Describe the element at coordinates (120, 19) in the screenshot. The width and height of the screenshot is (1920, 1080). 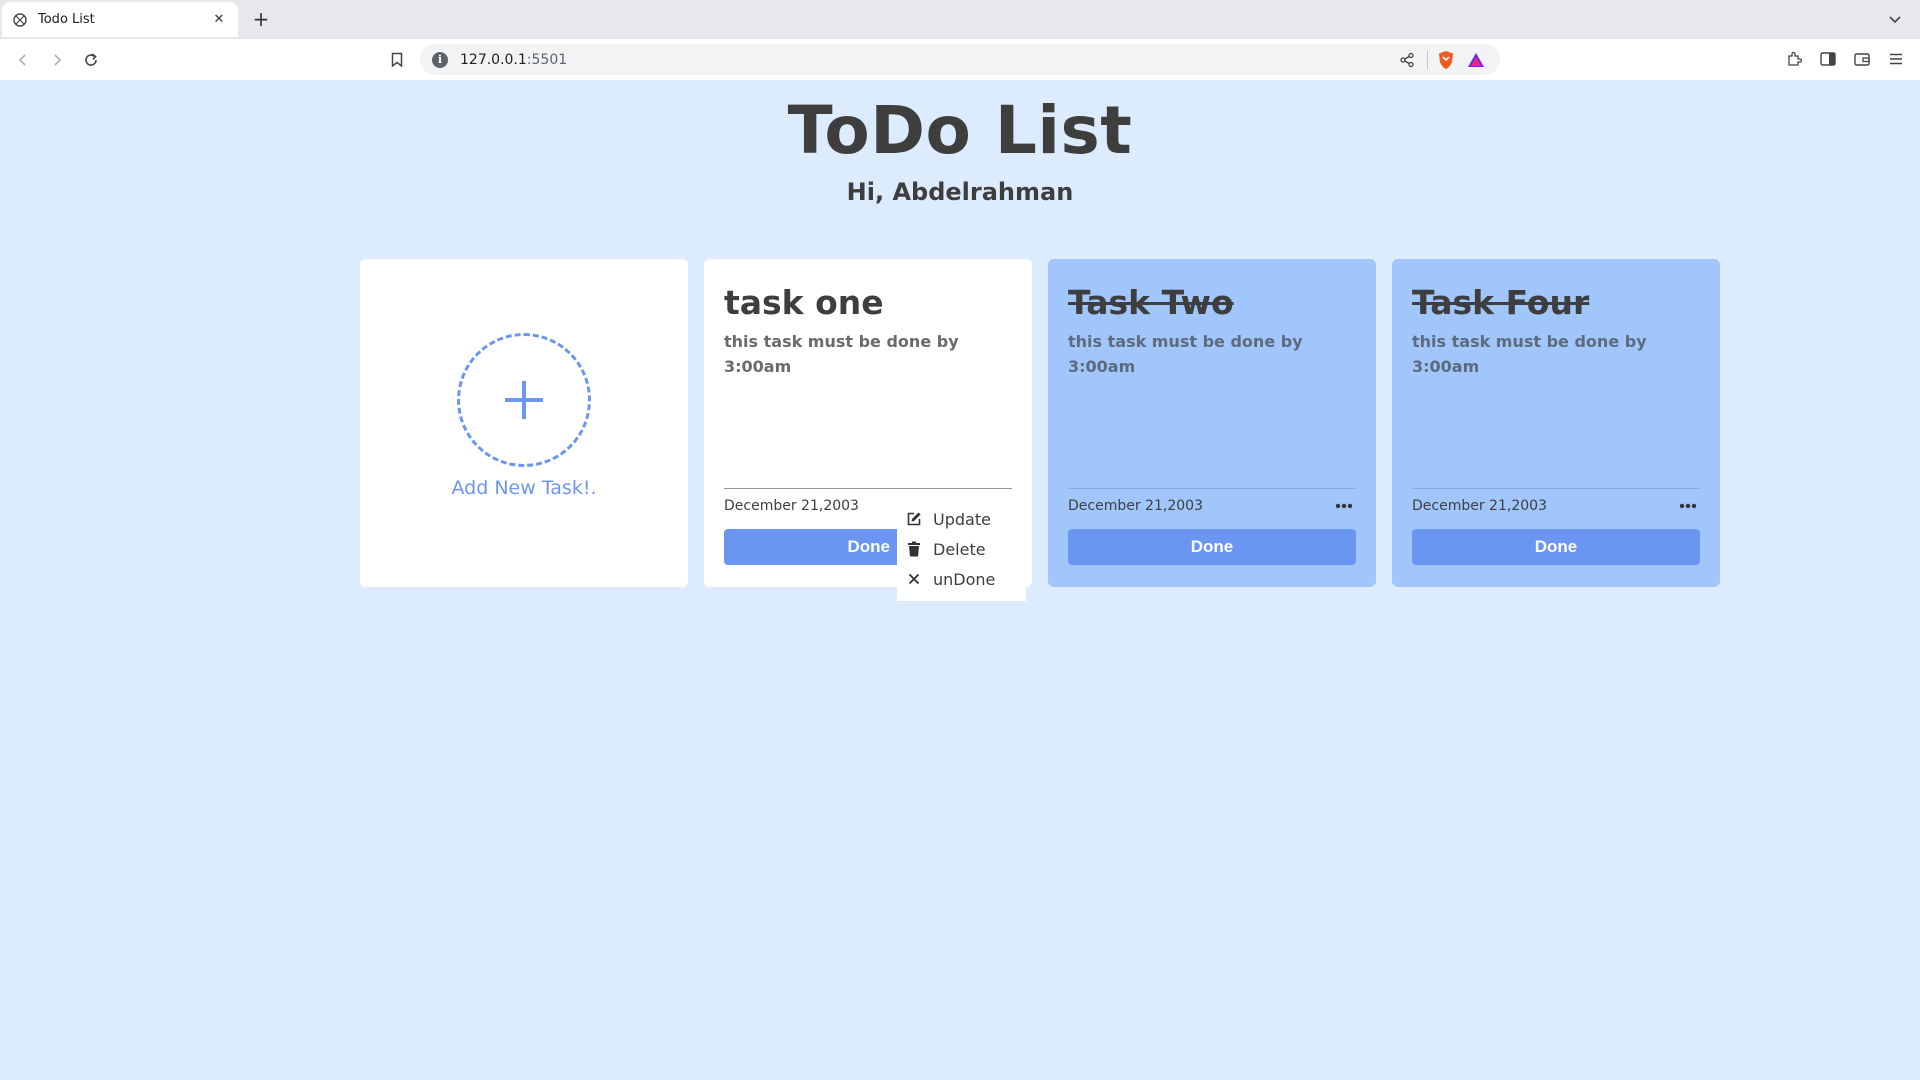
I see `browser-tab: Todo List ✕` at that location.